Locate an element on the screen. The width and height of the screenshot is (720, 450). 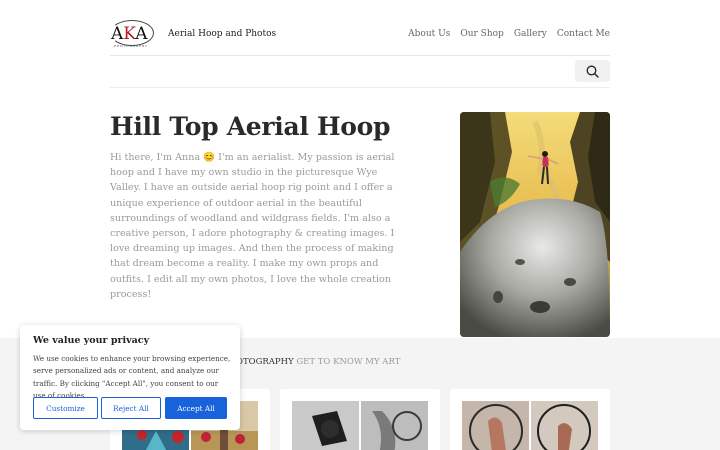
gallery-card-2-image is located at coordinates (360, 425).